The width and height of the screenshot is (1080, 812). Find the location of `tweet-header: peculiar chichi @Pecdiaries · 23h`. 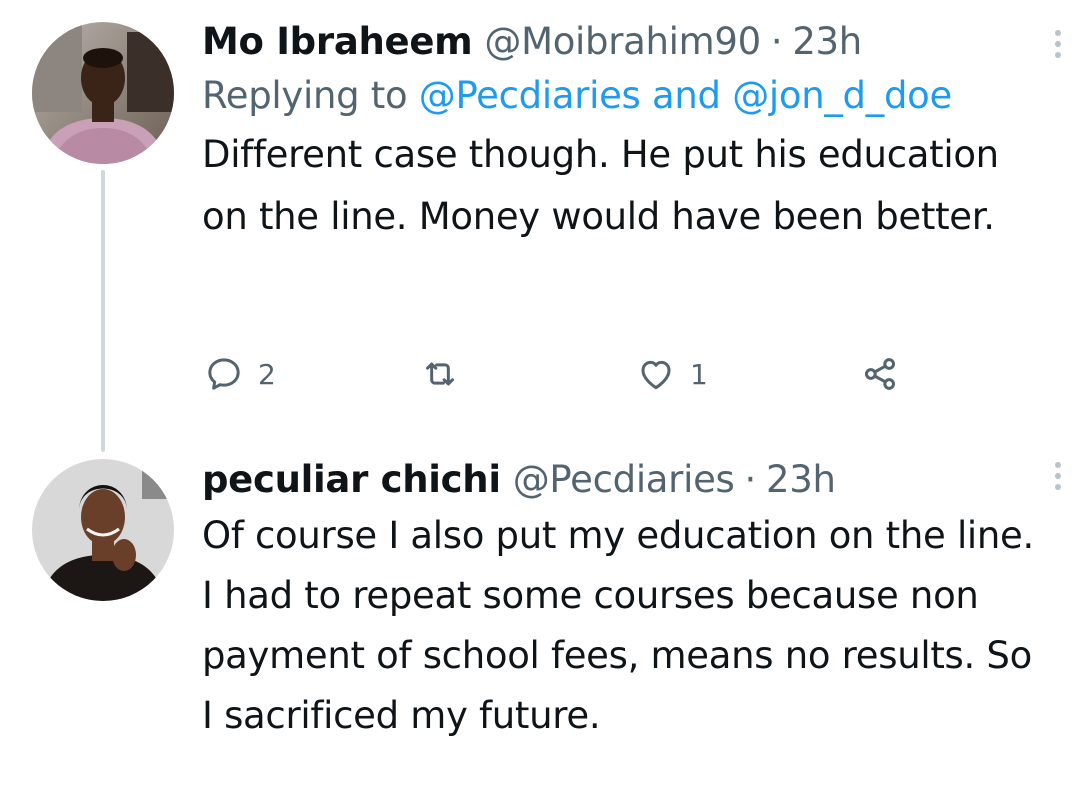

tweet-header: peculiar chichi @Pecdiaries · 23h is located at coordinates (621, 480).